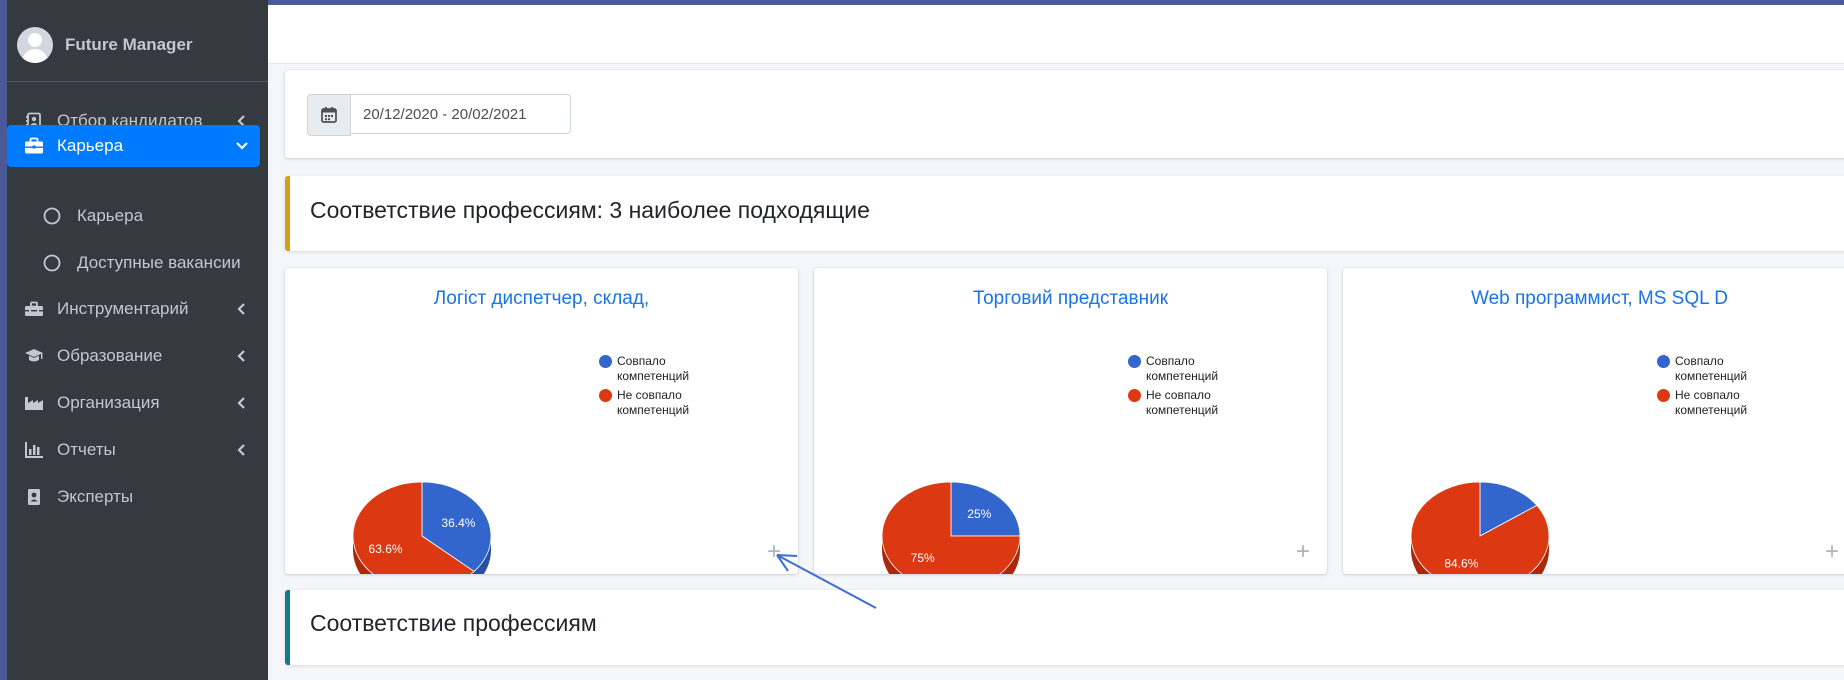 The height and width of the screenshot is (680, 1844). What do you see at coordinates (34, 497) in the screenshot?
I see `id-badge-icon` at bounding box center [34, 497].